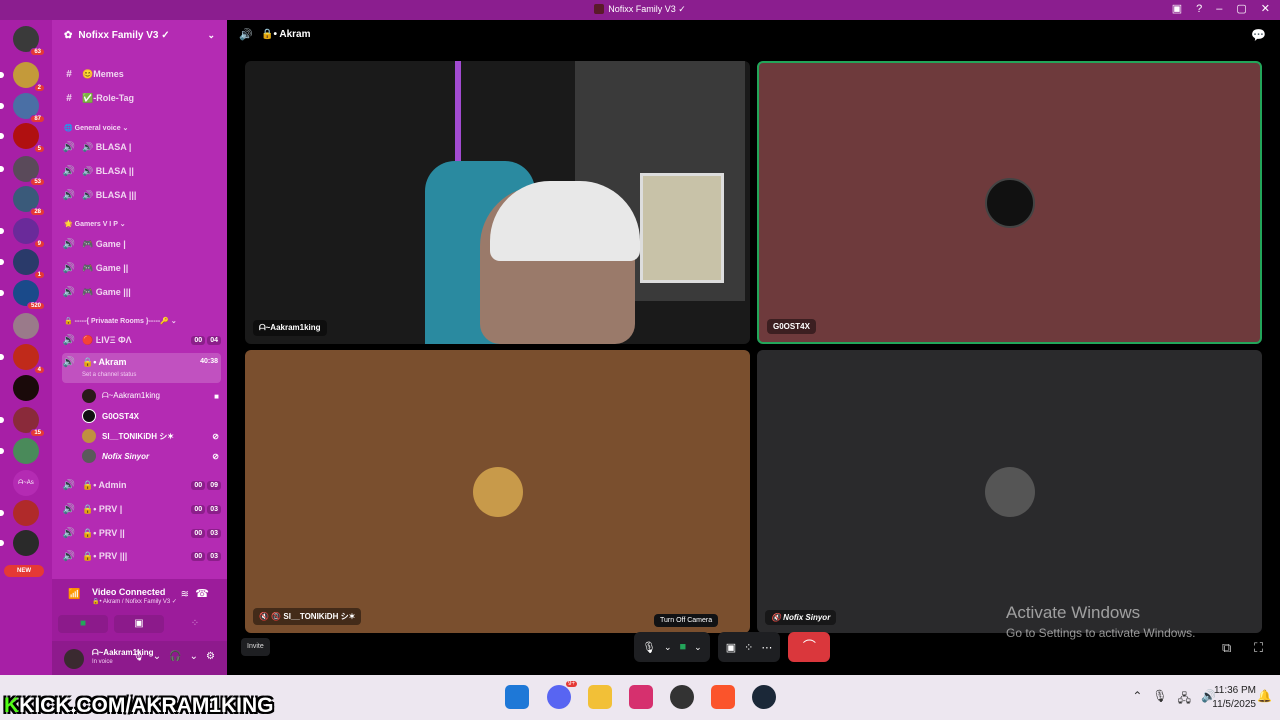 Image resolution: width=1280 pixels, height=720 pixels. I want to click on screen-share-button: ▣, so click(139, 624).